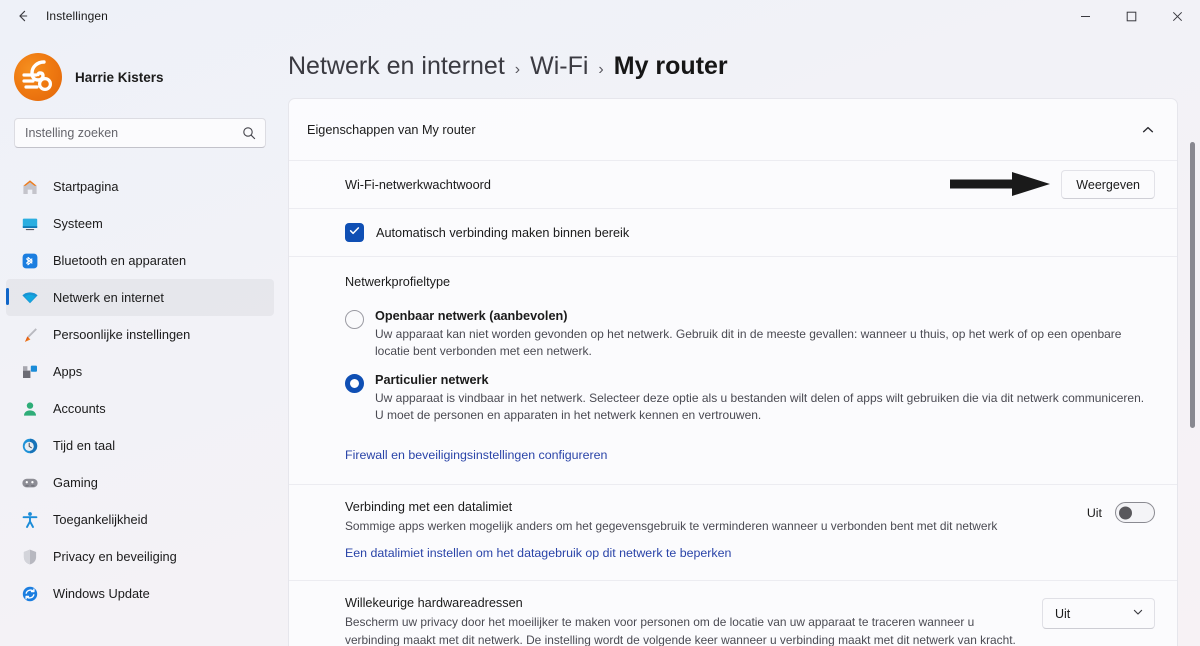  What do you see at coordinates (119, 77) in the screenshot?
I see `profile-name: Harrie Kisters` at bounding box center [119, 77].